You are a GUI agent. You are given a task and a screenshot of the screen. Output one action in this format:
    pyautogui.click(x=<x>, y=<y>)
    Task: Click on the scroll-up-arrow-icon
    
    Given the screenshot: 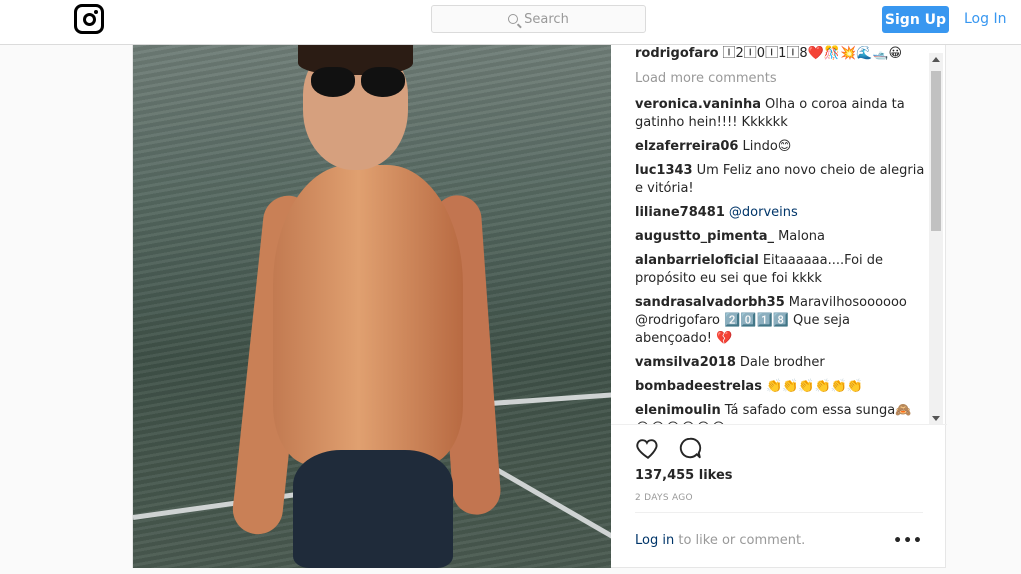 What is the action you would take?
    pyautogui.click(x=936, y=59)
    